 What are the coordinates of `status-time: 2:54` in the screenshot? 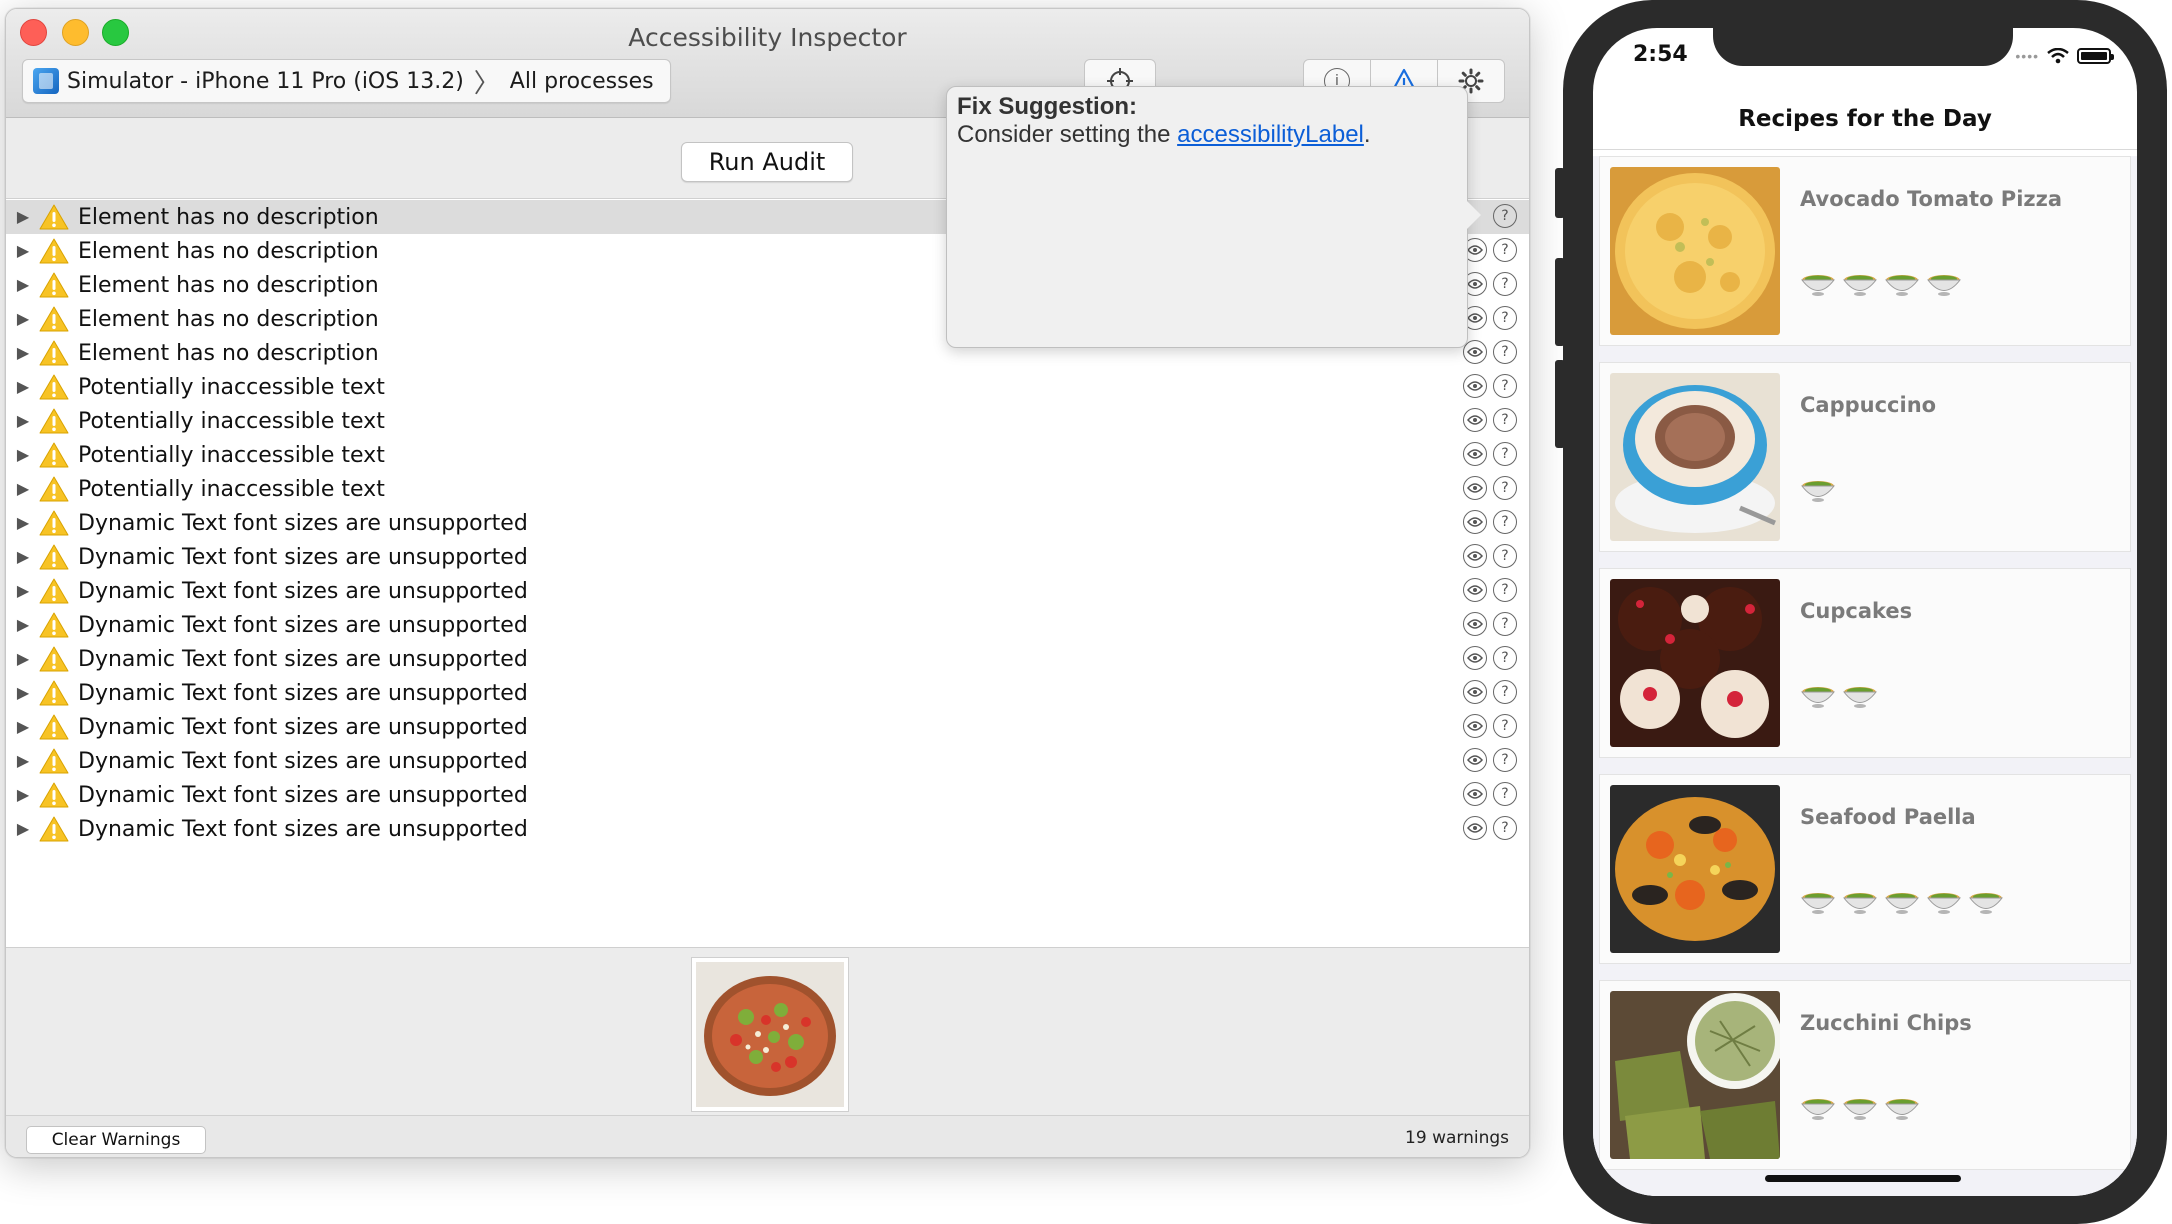 It's located at (1660, 54).